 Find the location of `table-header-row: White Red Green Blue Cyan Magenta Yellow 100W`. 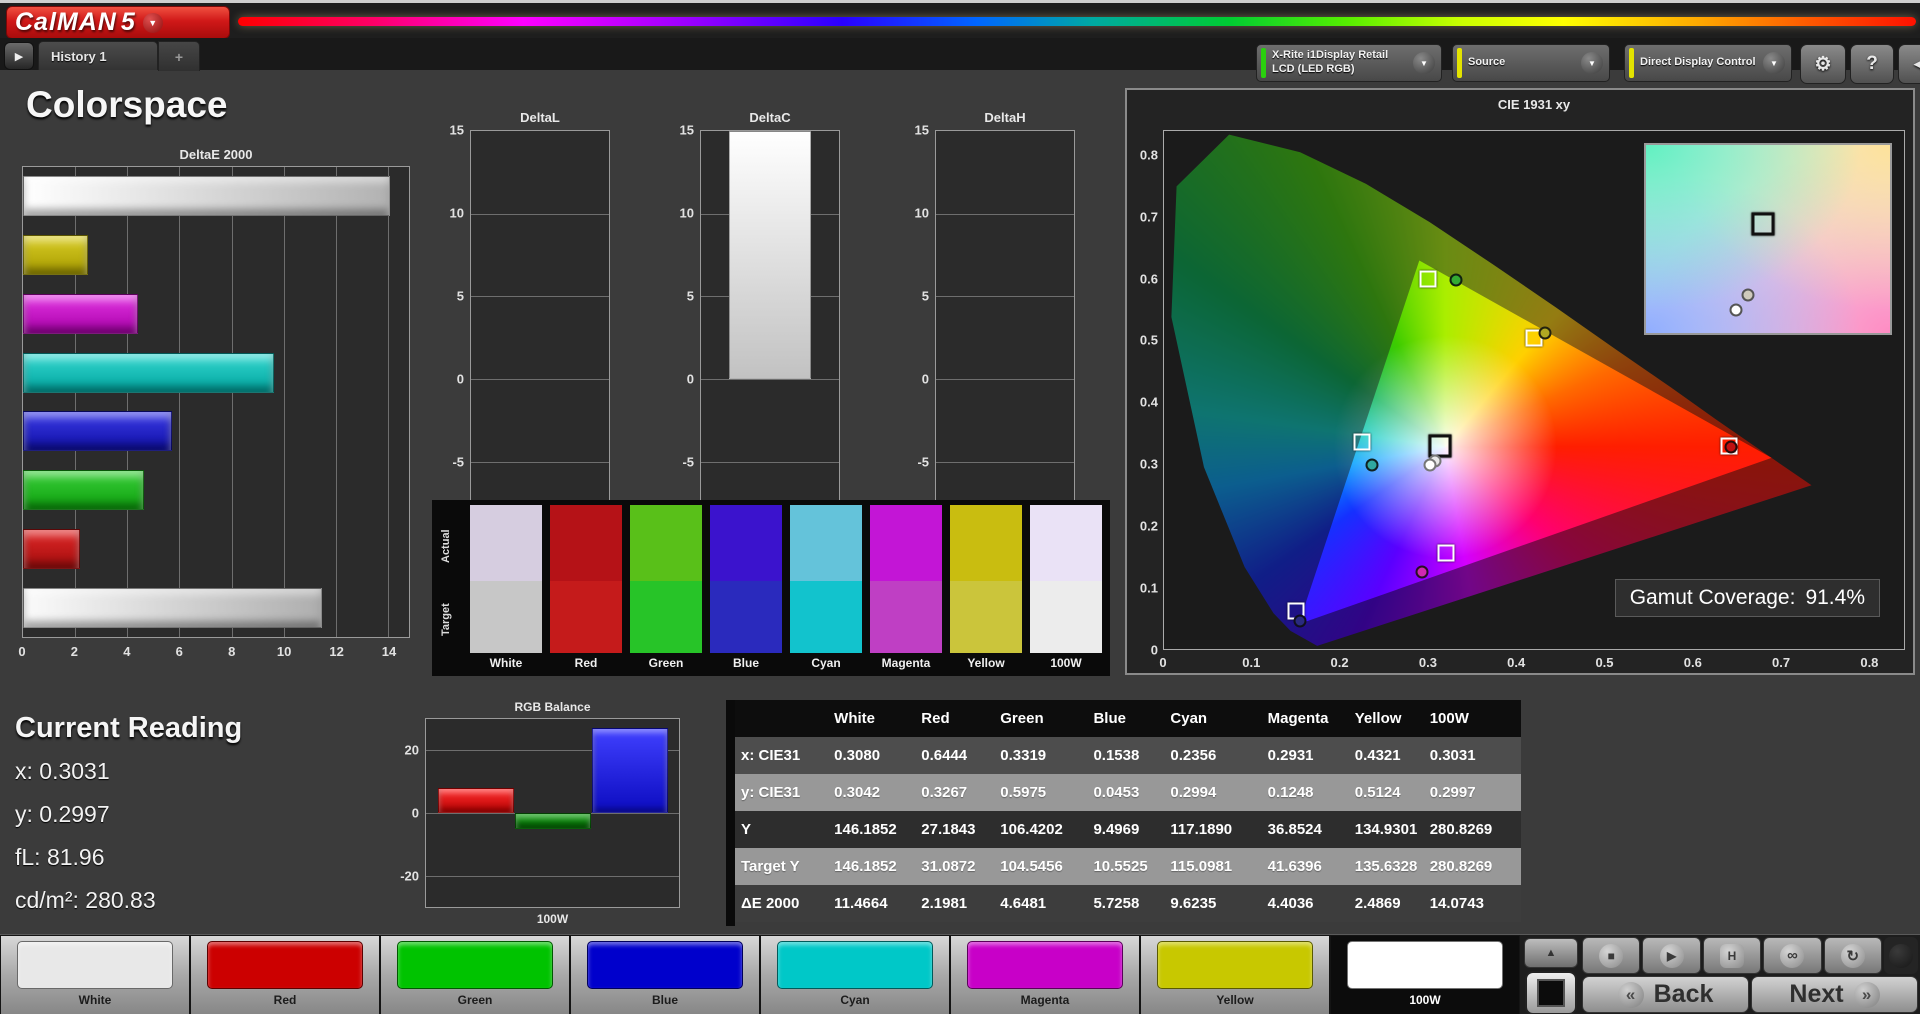

table-header-row: White Red Green Blue Cyan Magenta Yellow 100W is located at coordinates (1128, 718).